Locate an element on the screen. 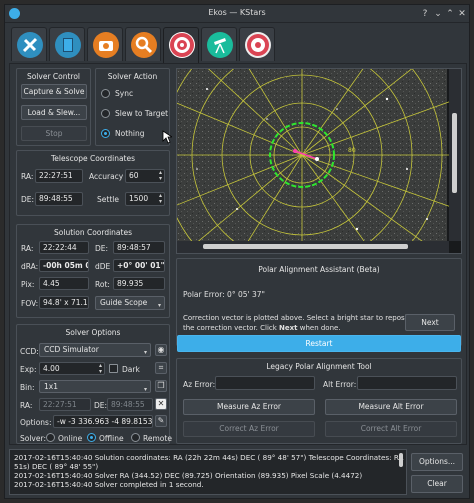 The image size is (474, 503). binning-select: 1x1 ▾ is located at coordinates (95, 386).